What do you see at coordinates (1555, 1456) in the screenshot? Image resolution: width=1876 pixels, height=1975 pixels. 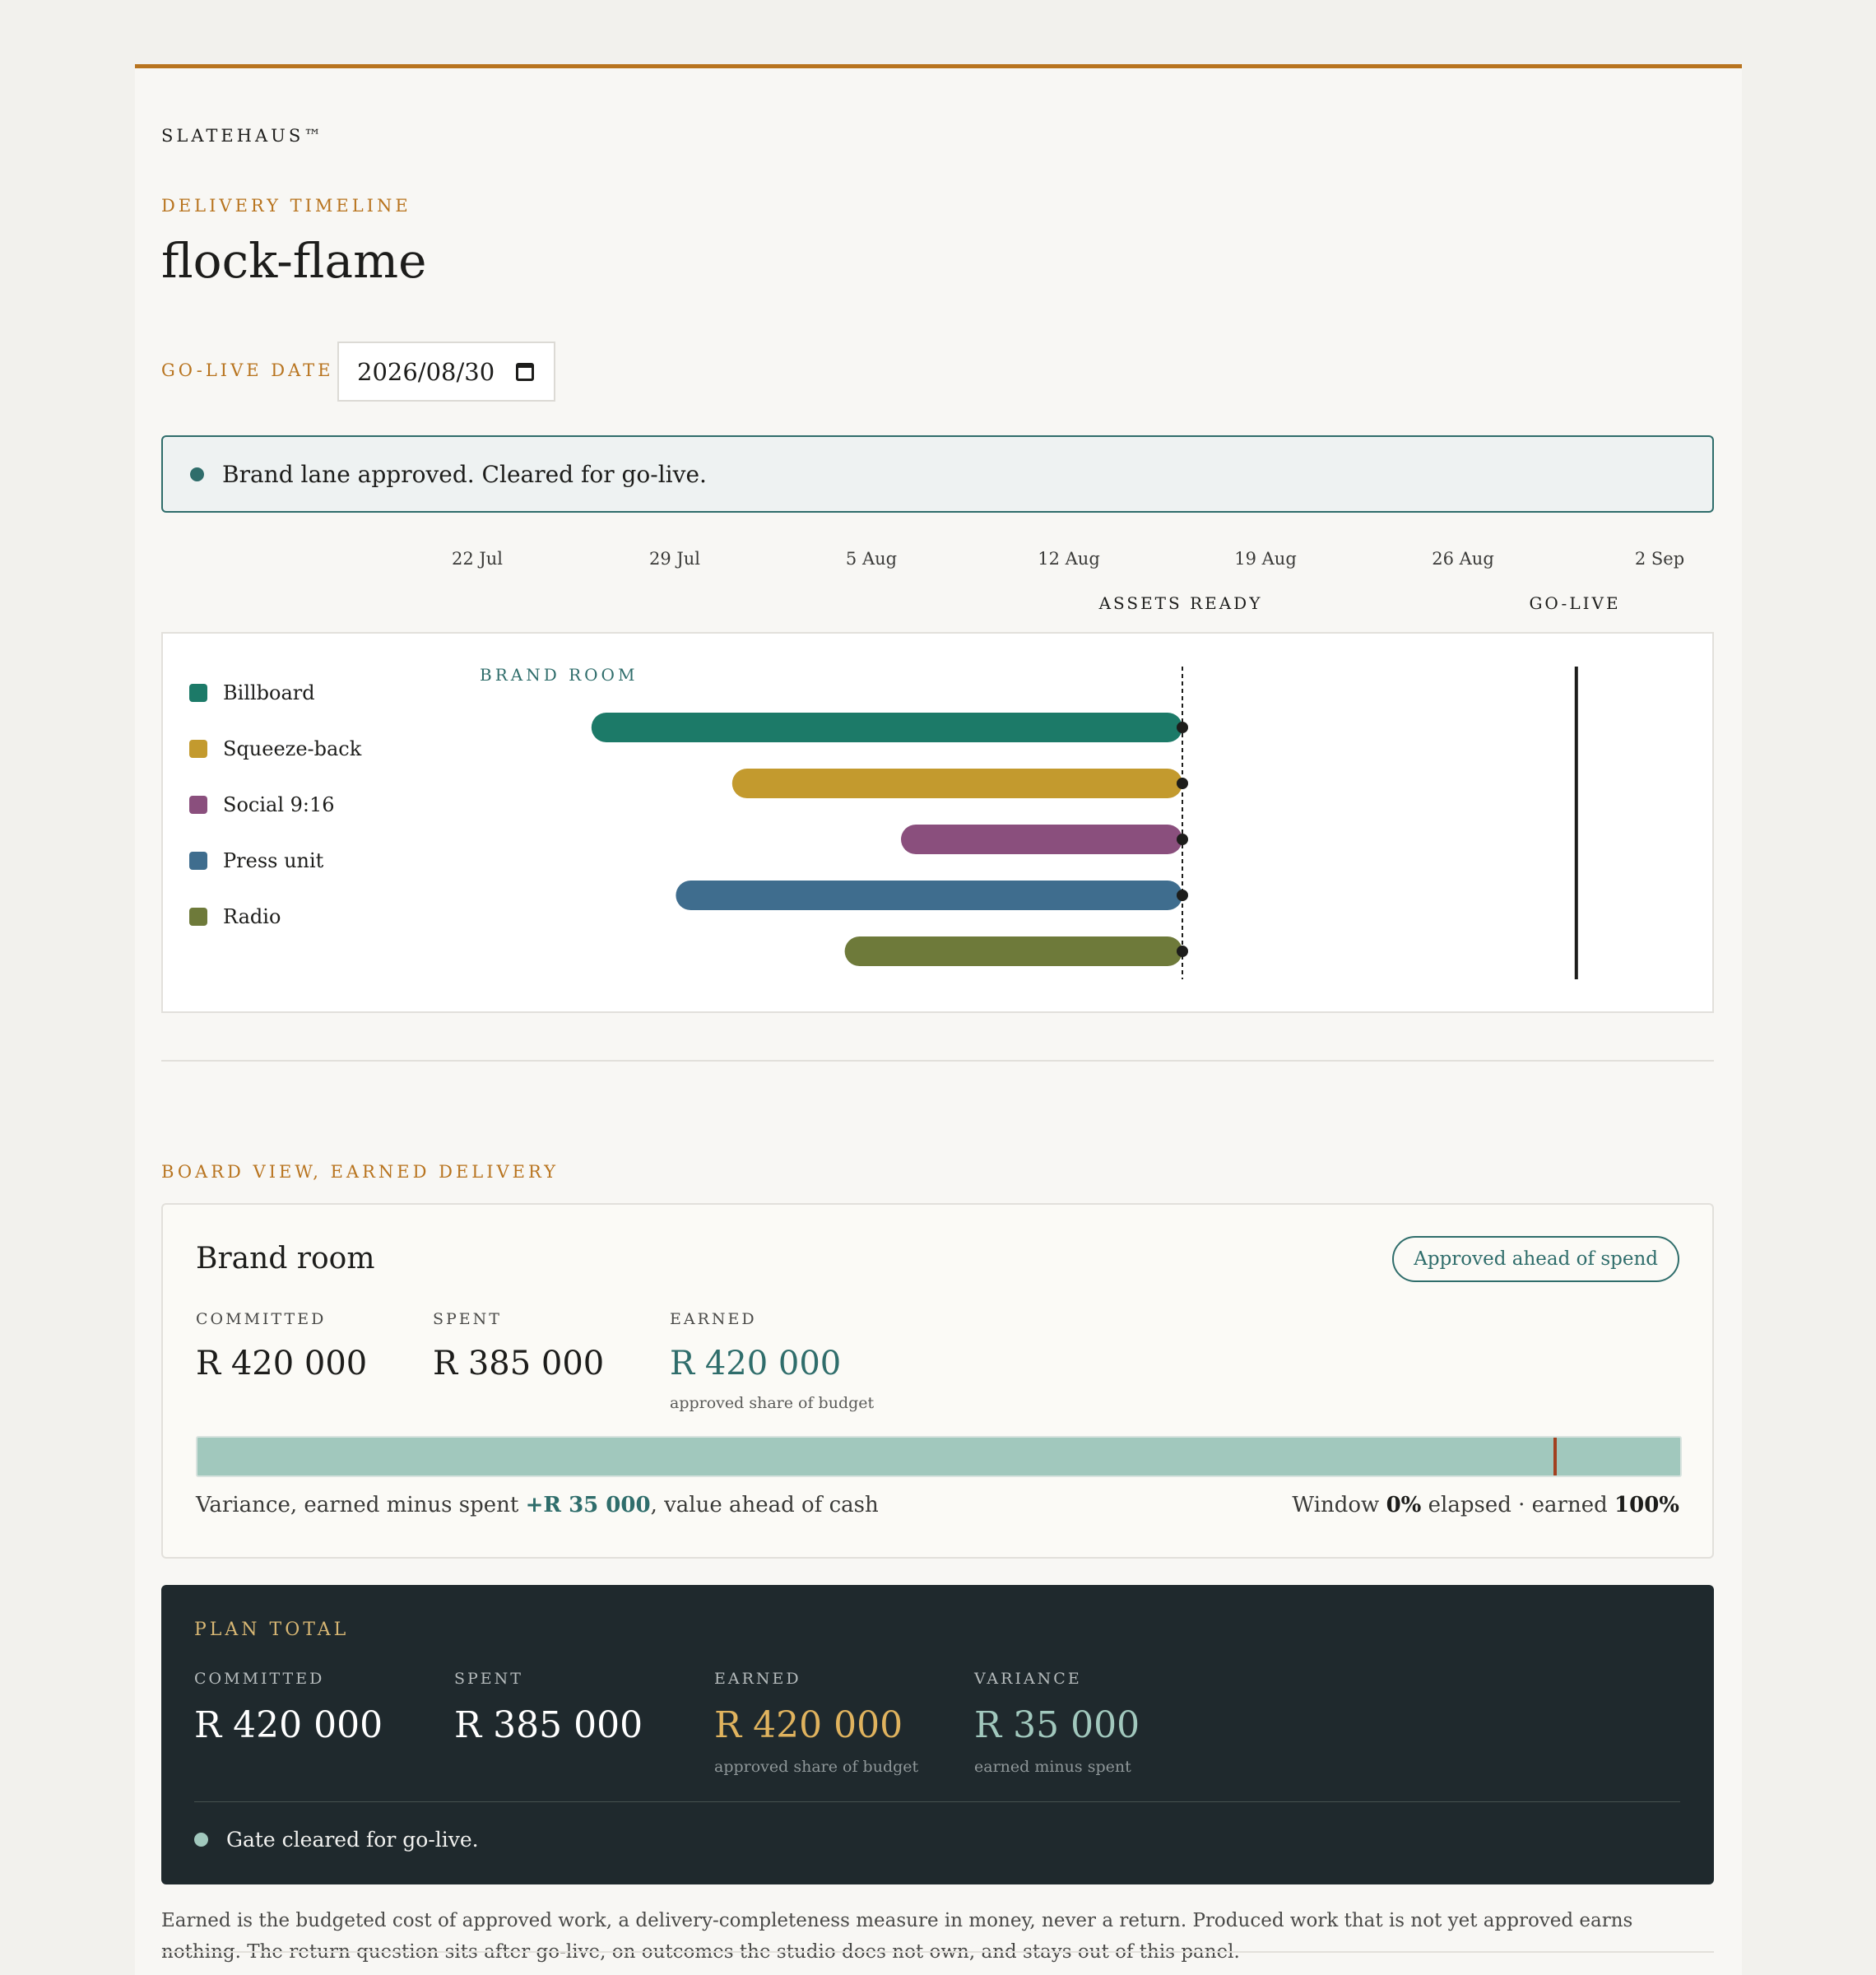 I see `spent-marker` at bounding box center [1555, 1456].